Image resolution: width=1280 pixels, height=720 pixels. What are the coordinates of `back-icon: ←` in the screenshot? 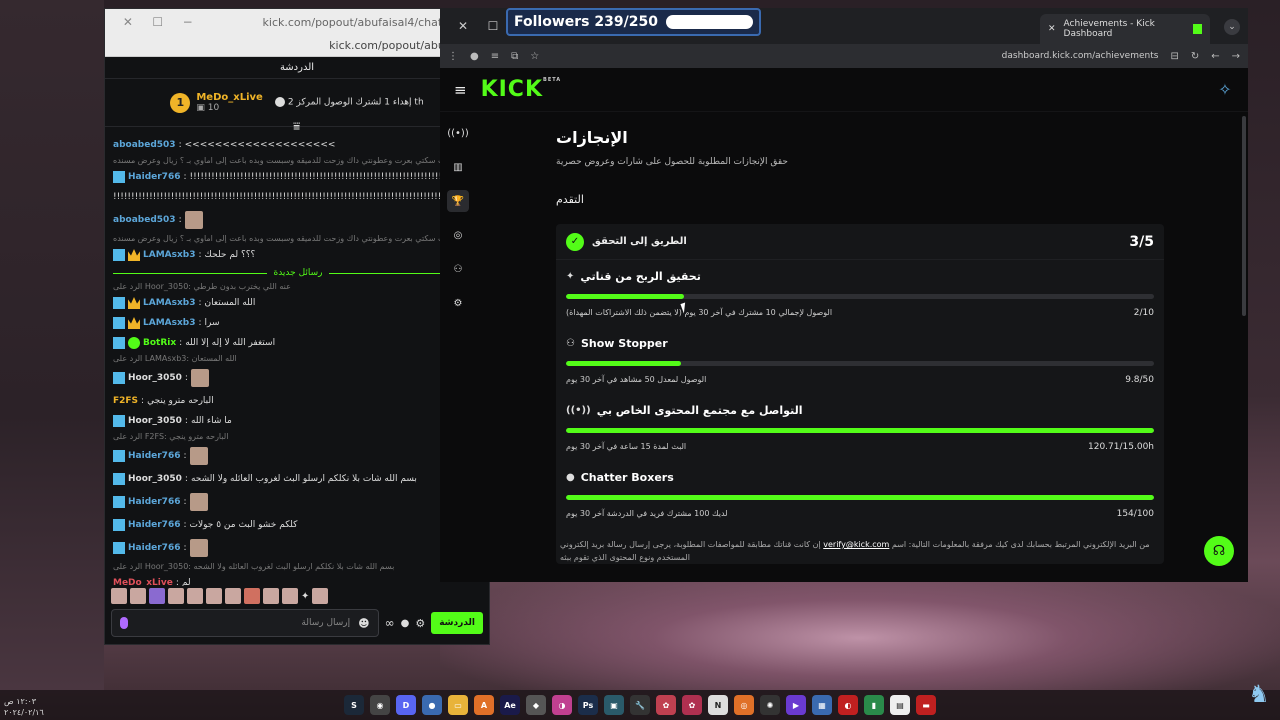 It's located at (1215, 56).